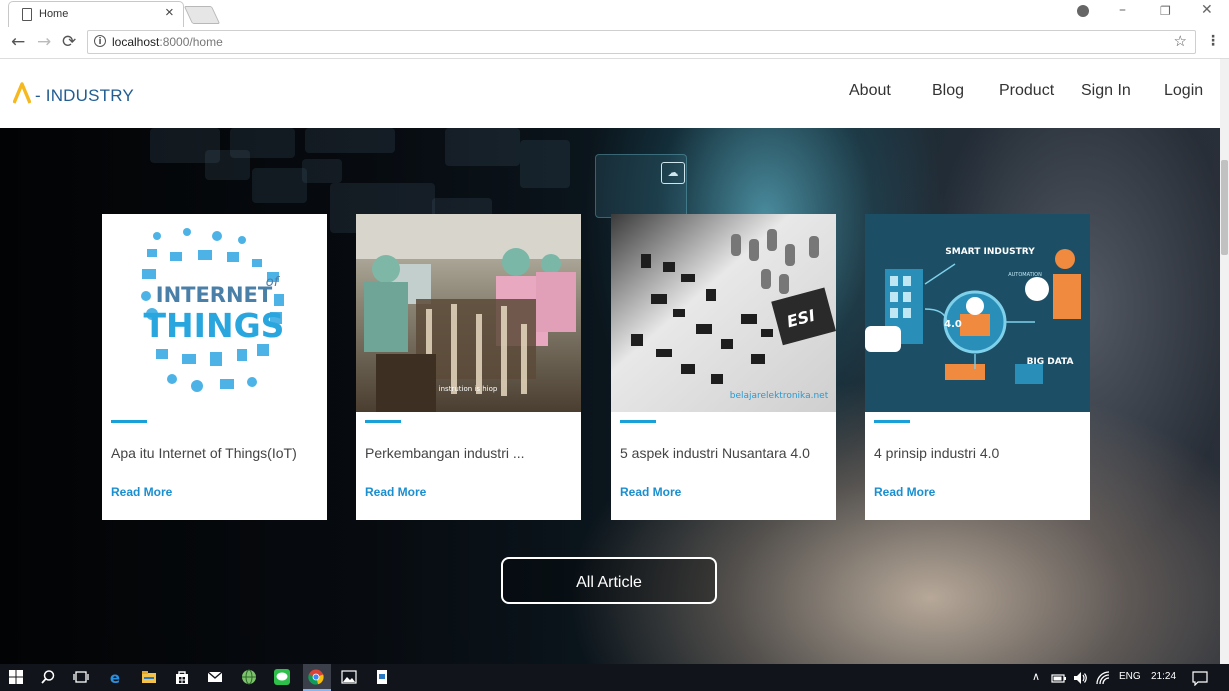  Describe the element at coordinates (1026, 91) in the screenshot. I see `nav-product: Product` at that location.